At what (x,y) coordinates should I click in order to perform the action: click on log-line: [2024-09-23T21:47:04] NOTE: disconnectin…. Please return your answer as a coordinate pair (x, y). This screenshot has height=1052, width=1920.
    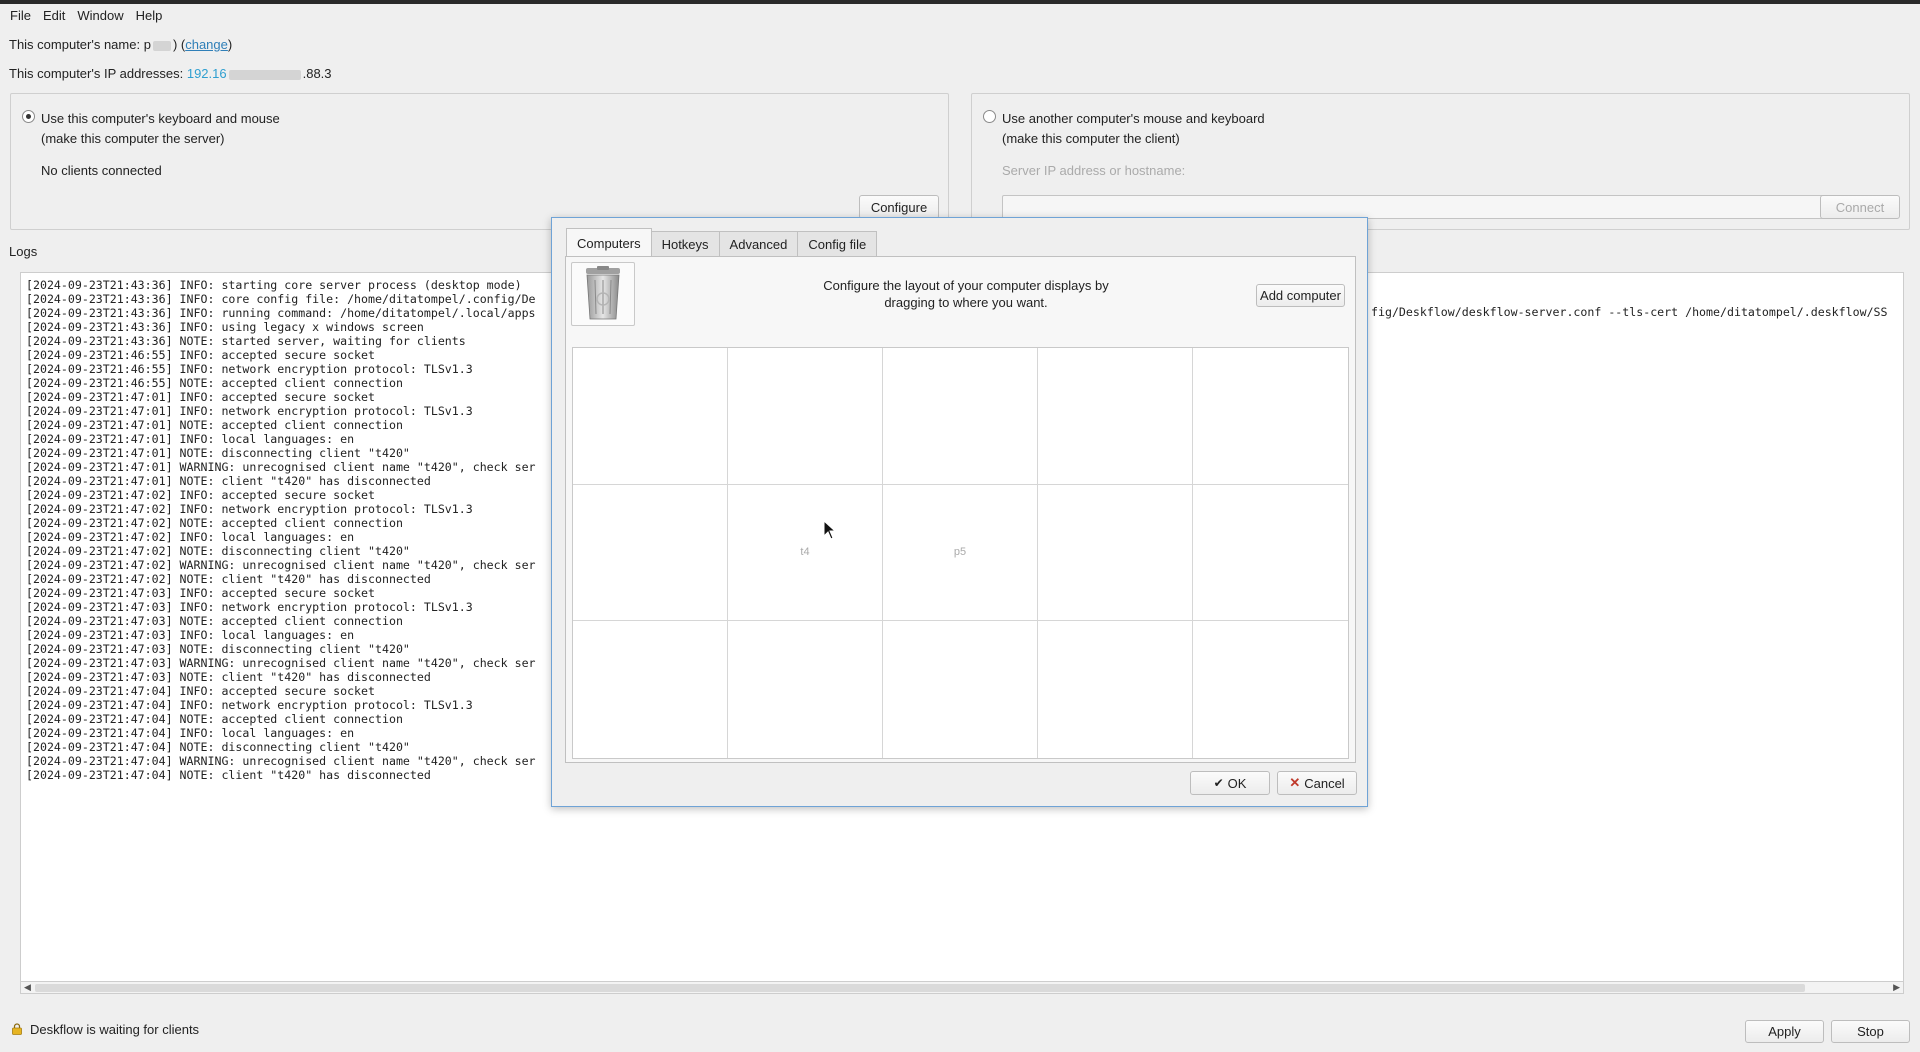
    Looking at the image, I should click on (218, 747).